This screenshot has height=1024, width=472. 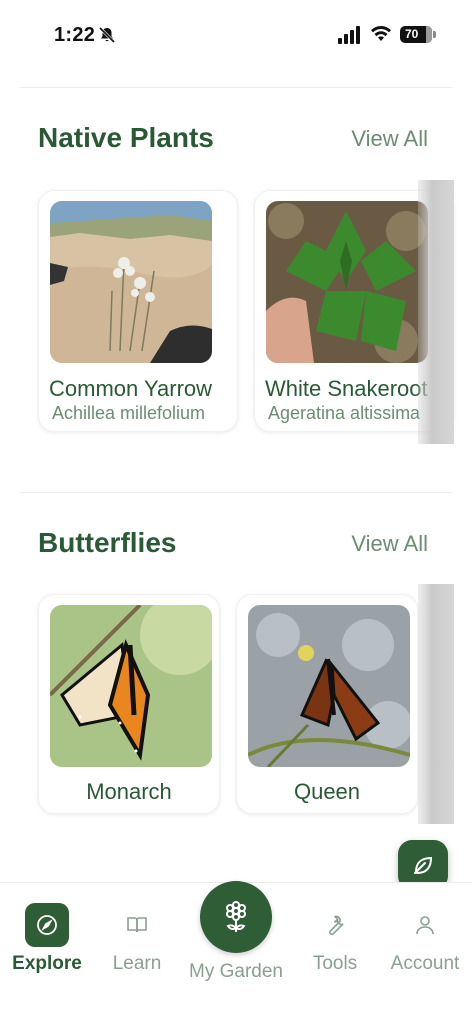 What do you see at coordinates (131, 282) in the screenshot?
I see `common-yarrow-photo` at bounding box center [131, 282].